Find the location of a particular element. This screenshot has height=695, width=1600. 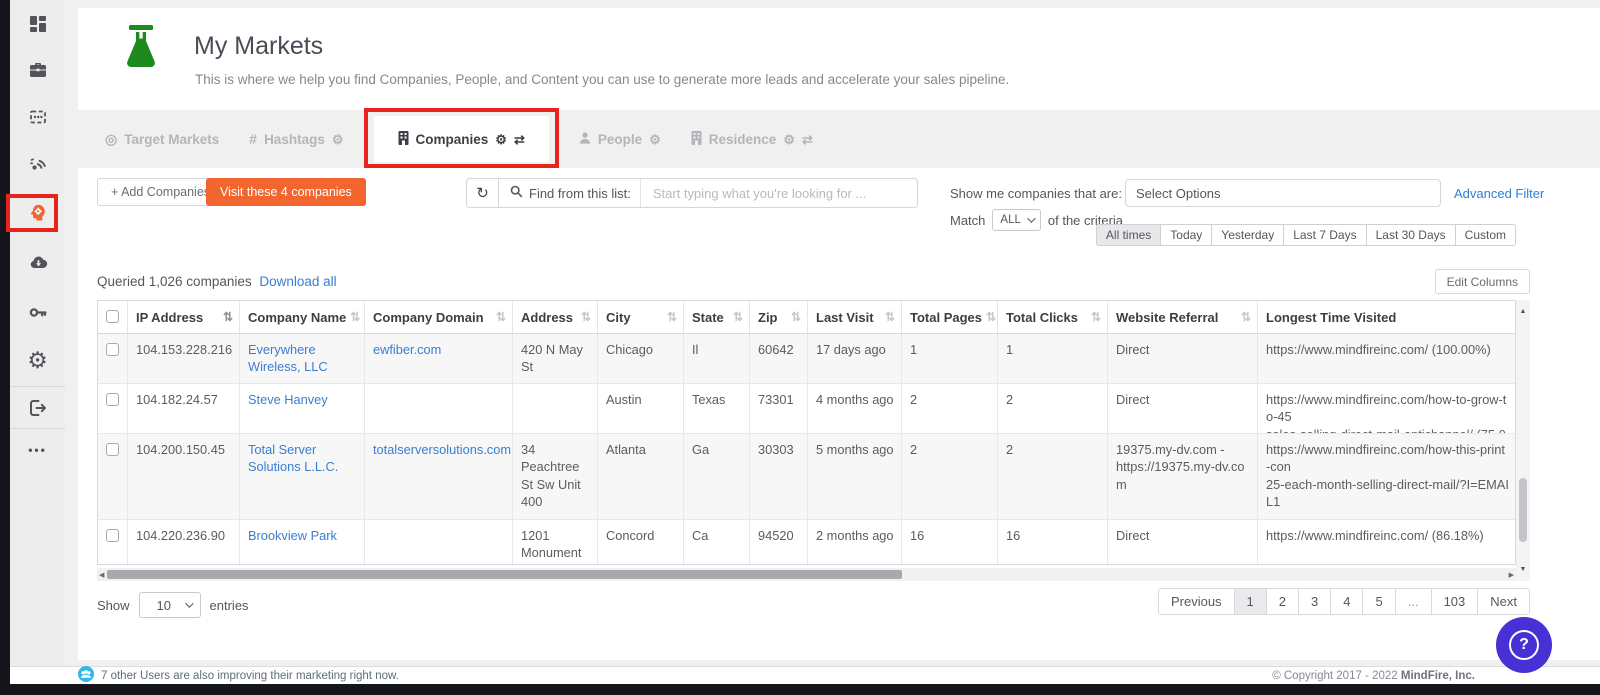

column-header-address: Address ⇅ is located at coordinates (555, 317).